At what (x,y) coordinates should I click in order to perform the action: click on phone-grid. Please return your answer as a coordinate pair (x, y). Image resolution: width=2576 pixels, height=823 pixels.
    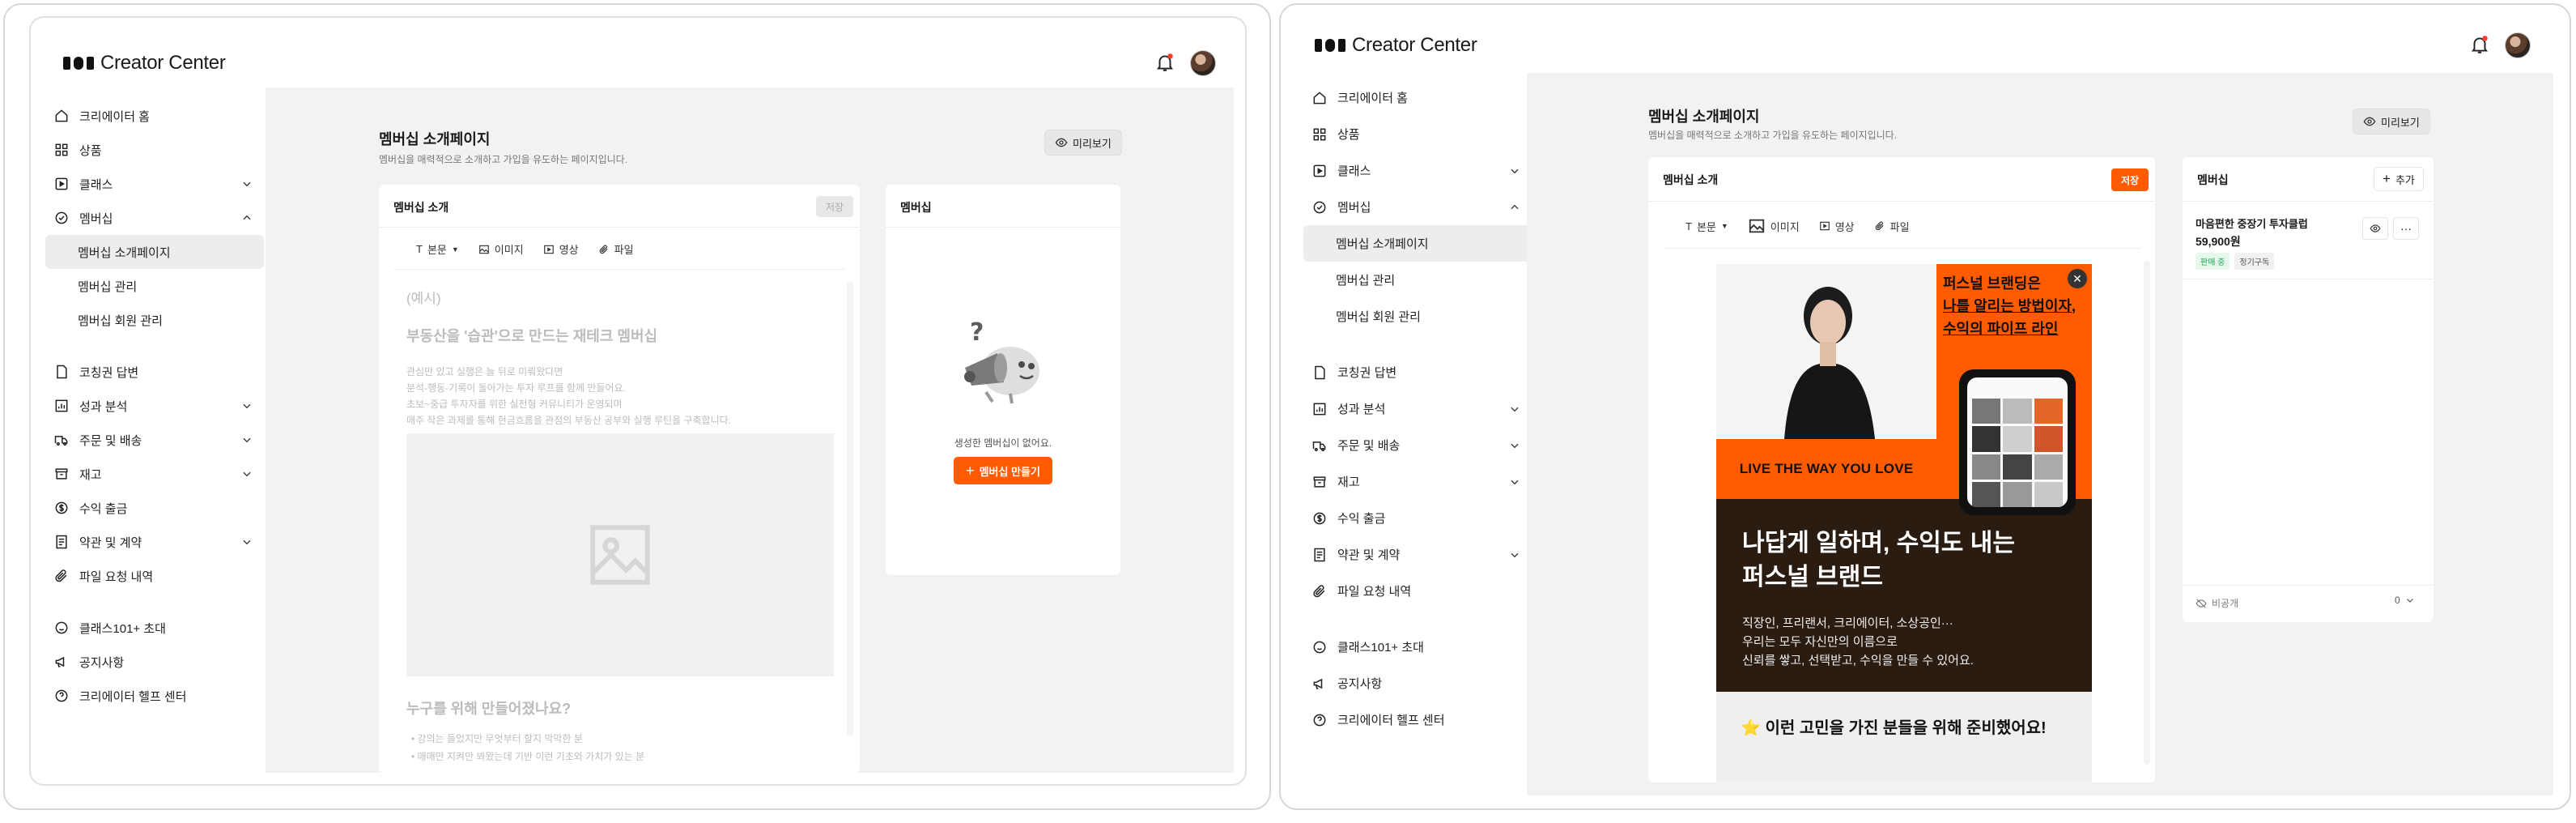
    Looking at the image, I should click on (2017, 453).